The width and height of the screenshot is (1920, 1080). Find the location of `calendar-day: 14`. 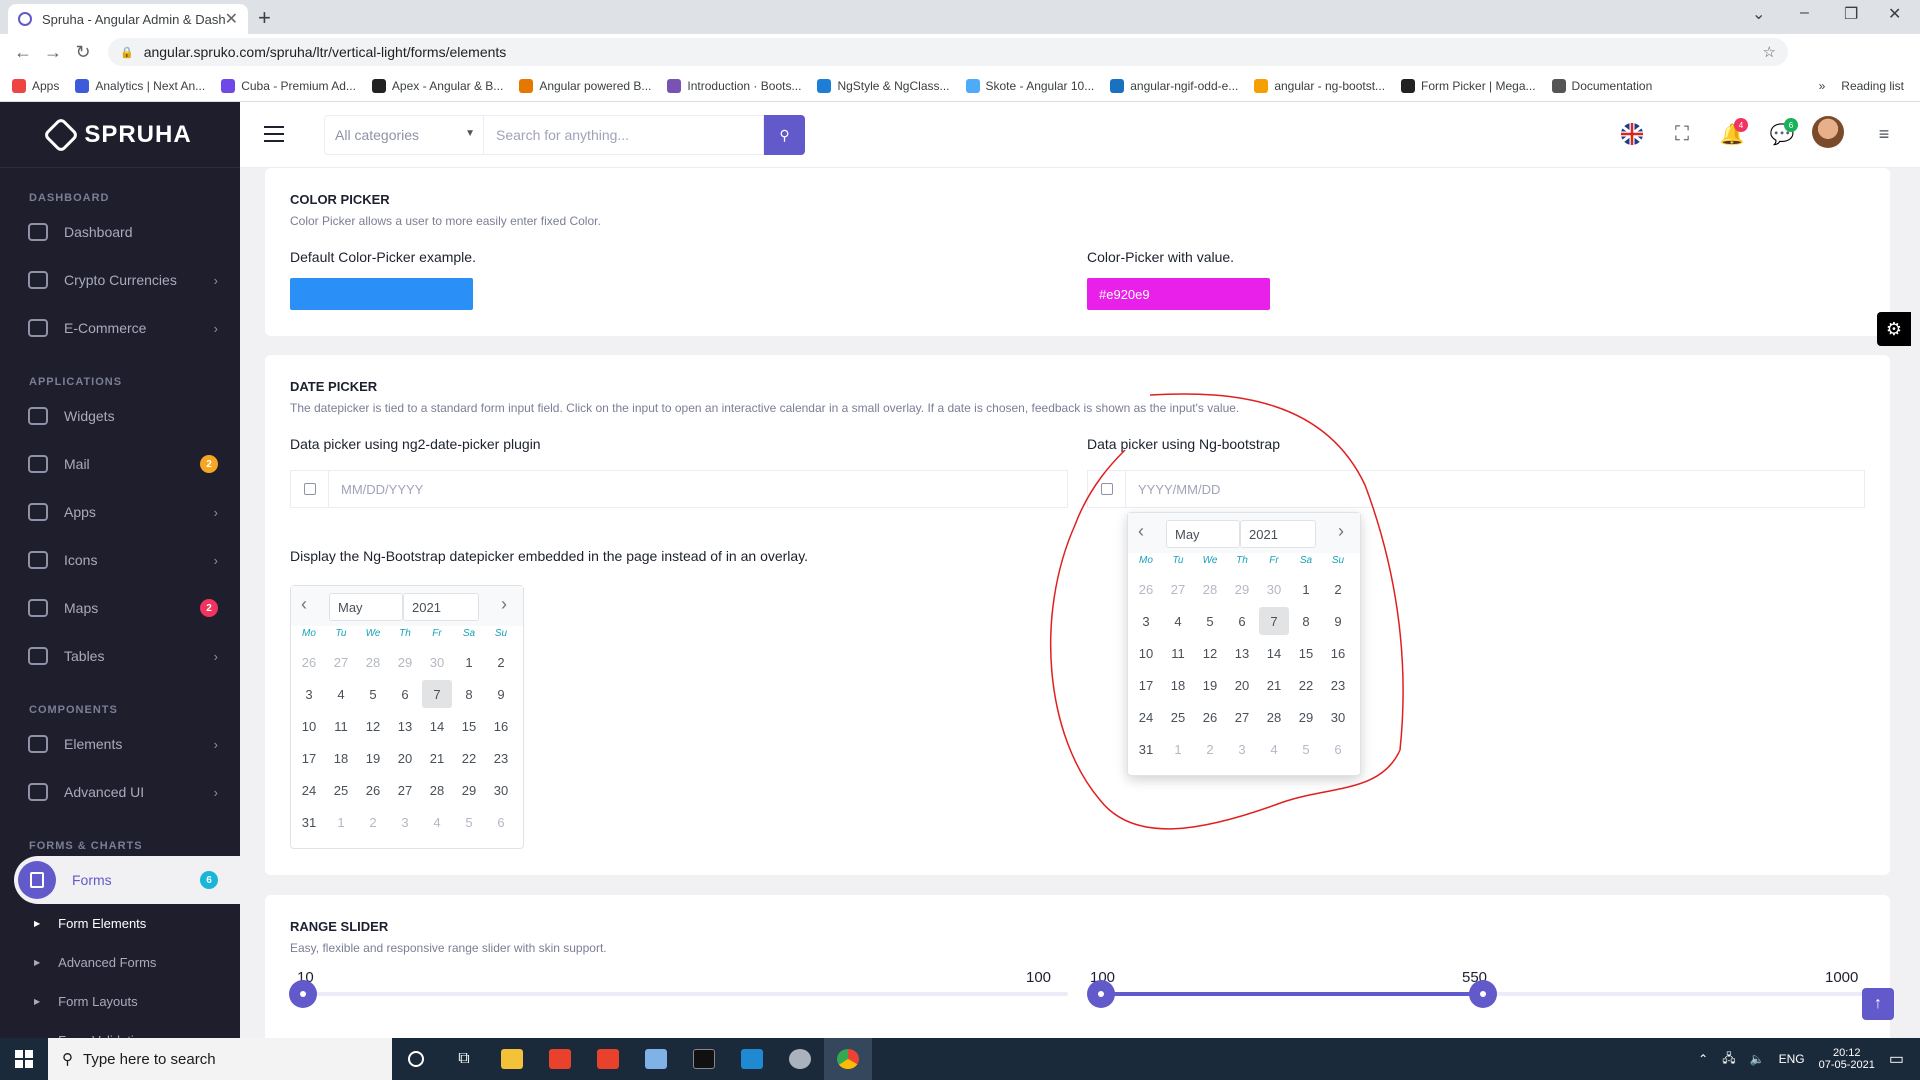

calendar-day: 14 is located at coordinates (437, 726).